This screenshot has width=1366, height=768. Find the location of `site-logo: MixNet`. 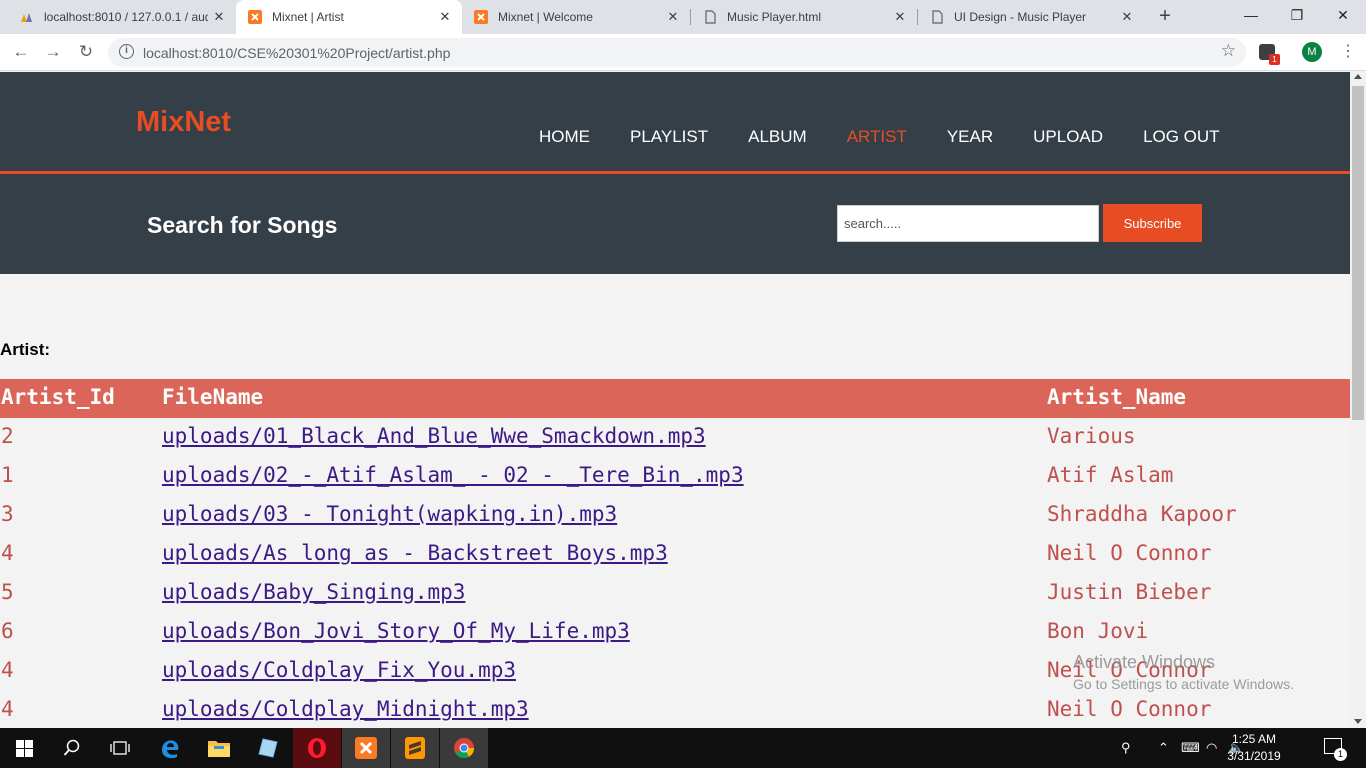

site-logo: MixNet is located at coordinates (183, 122).